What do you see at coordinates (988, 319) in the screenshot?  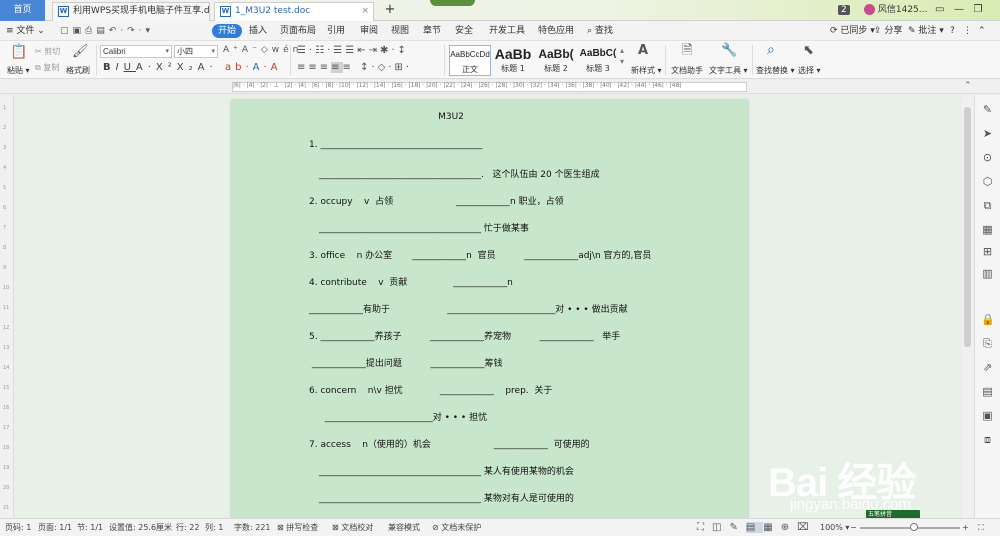 I see `lock-icon: 🔒` at bounding box center [988, 319].